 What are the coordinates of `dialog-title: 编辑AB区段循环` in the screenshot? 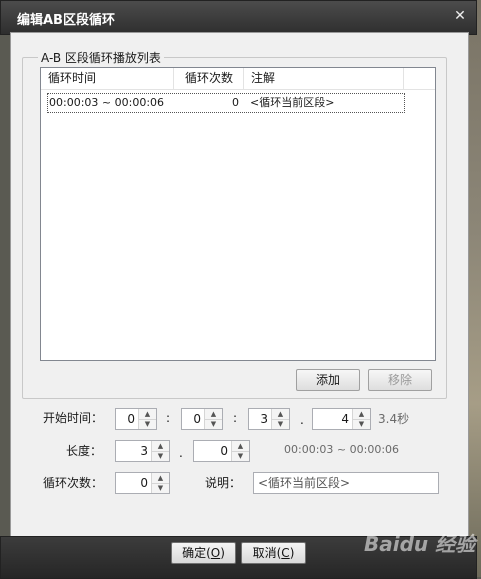 It's located at (66, 20).